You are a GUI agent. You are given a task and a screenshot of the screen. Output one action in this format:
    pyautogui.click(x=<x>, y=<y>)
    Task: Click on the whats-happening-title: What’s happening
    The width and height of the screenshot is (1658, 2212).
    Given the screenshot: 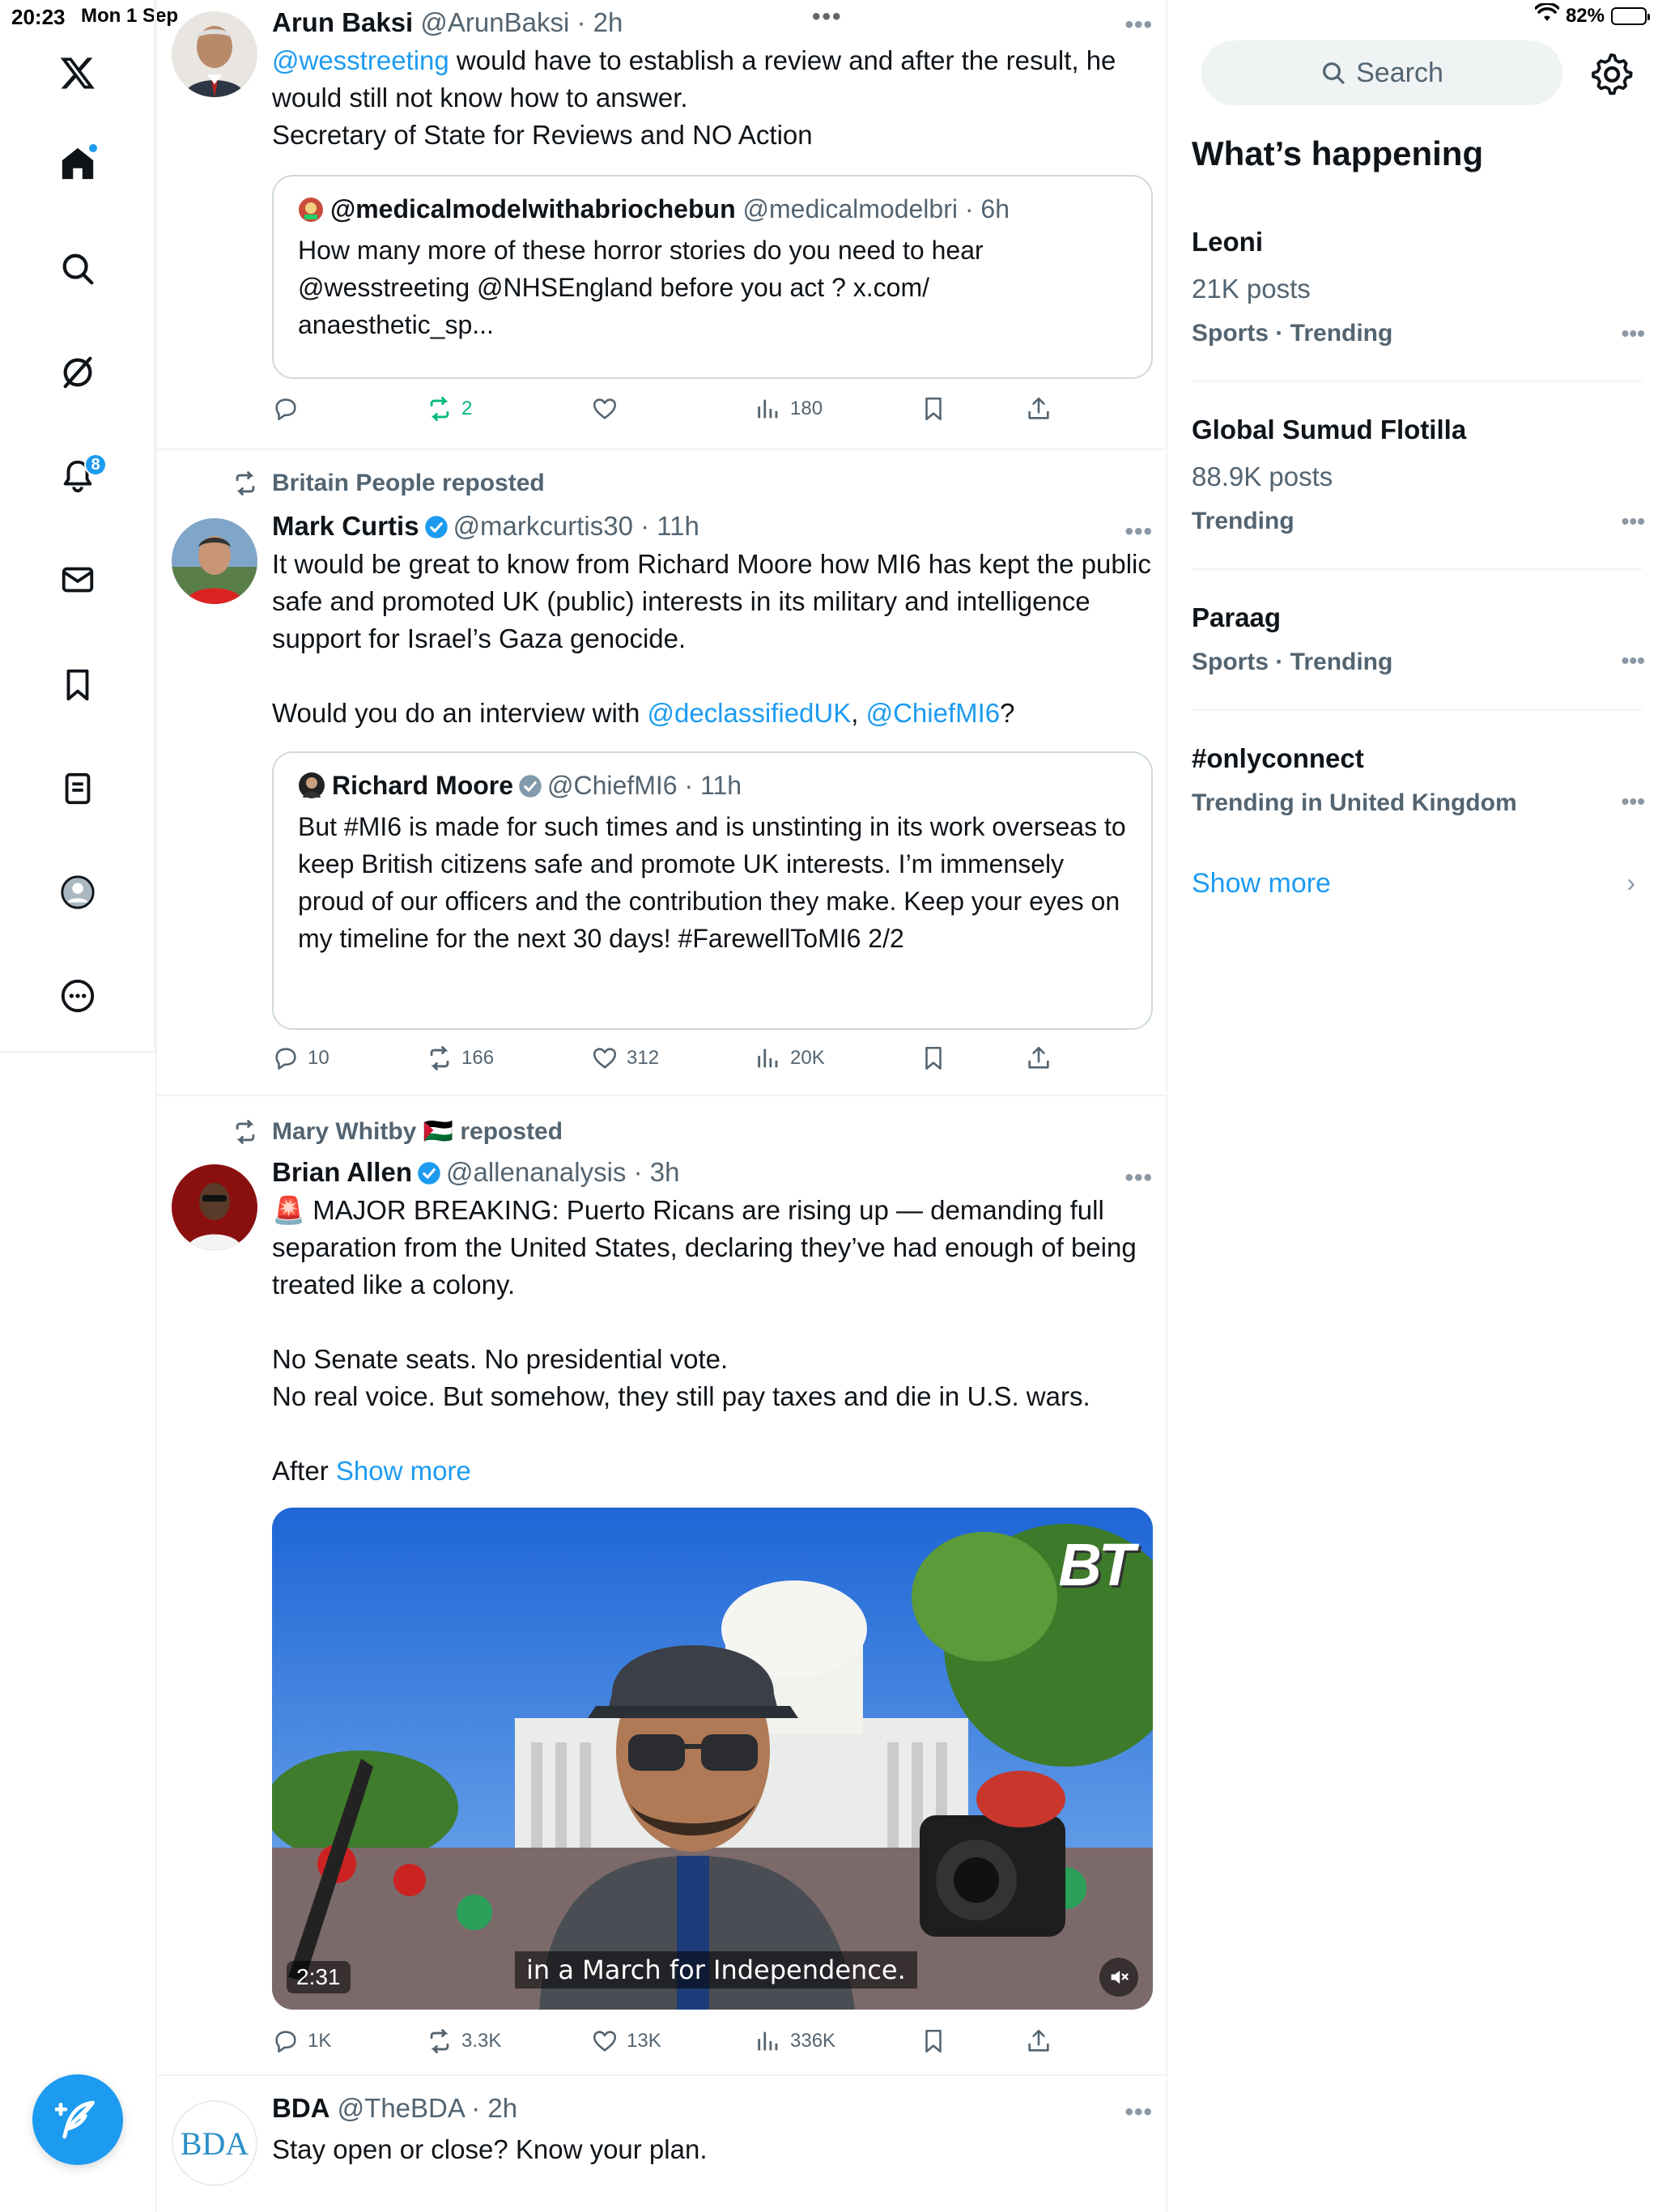 What is the action you would take?
    pyautogui.click(x=1338, y=153)
    